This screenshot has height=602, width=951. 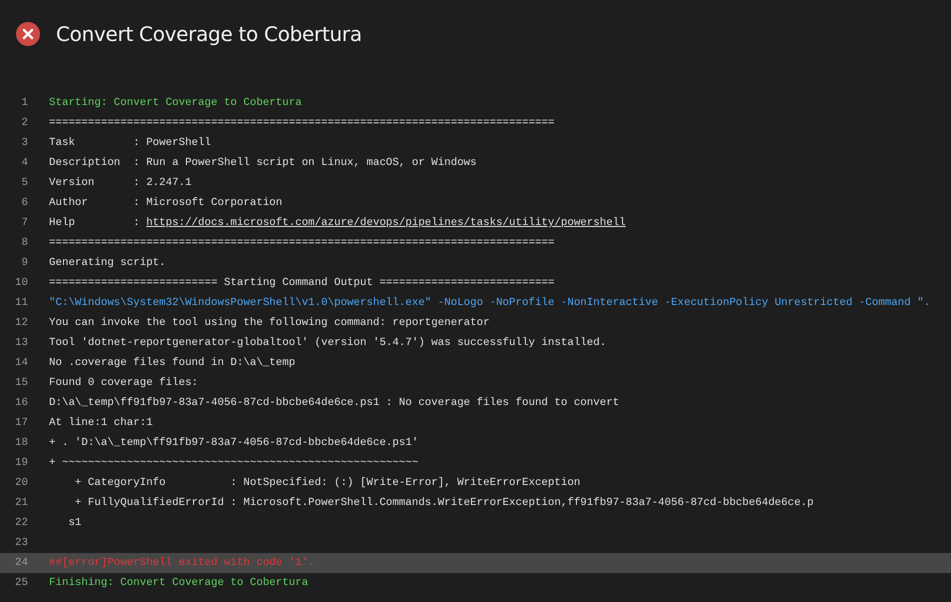 What do you see at coordinates (24, 263) in the screenshot?
I see `line-number: 9` at bounding box center [24, 263].